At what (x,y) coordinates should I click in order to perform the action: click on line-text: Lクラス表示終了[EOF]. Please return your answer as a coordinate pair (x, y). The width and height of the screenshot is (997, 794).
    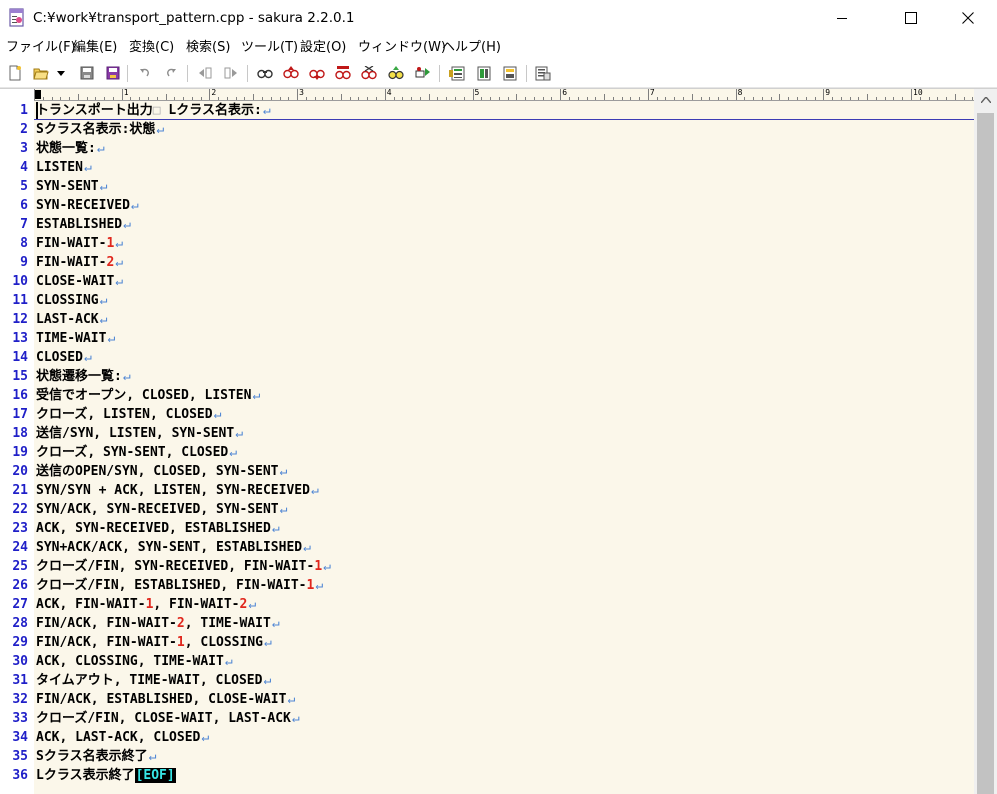
    Looking at the image, I should click on (106, 775).